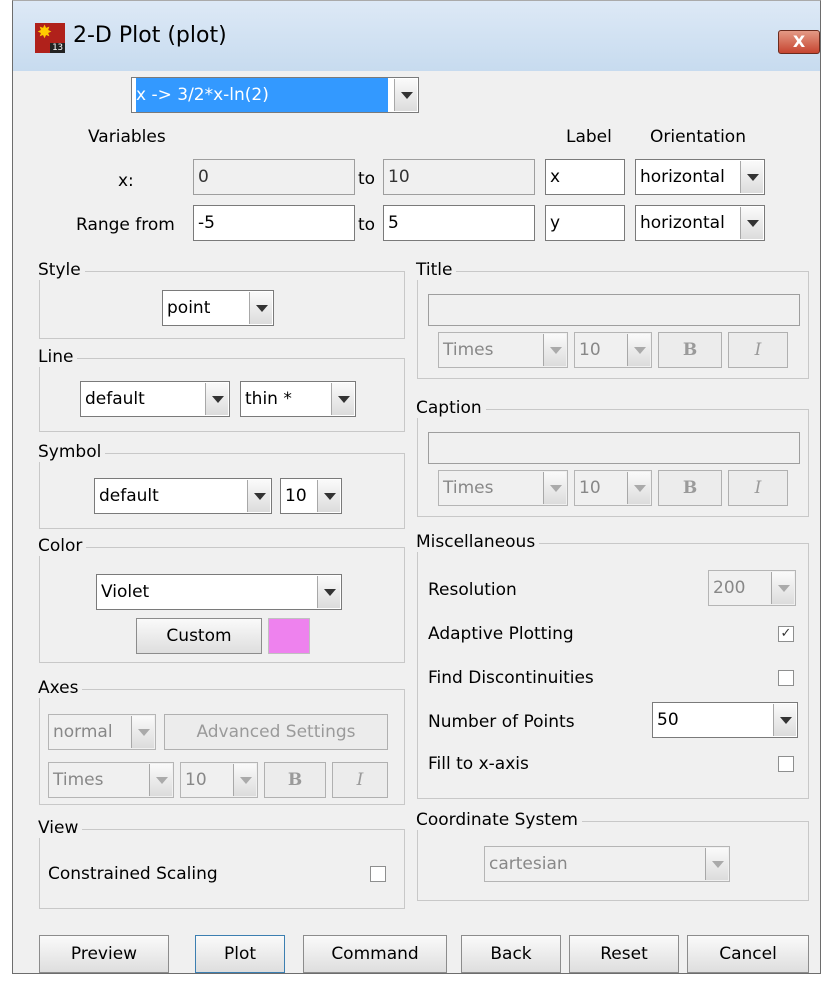 The image size is (821, 981). I want to click on color-select: Violet, so click(219, 592).